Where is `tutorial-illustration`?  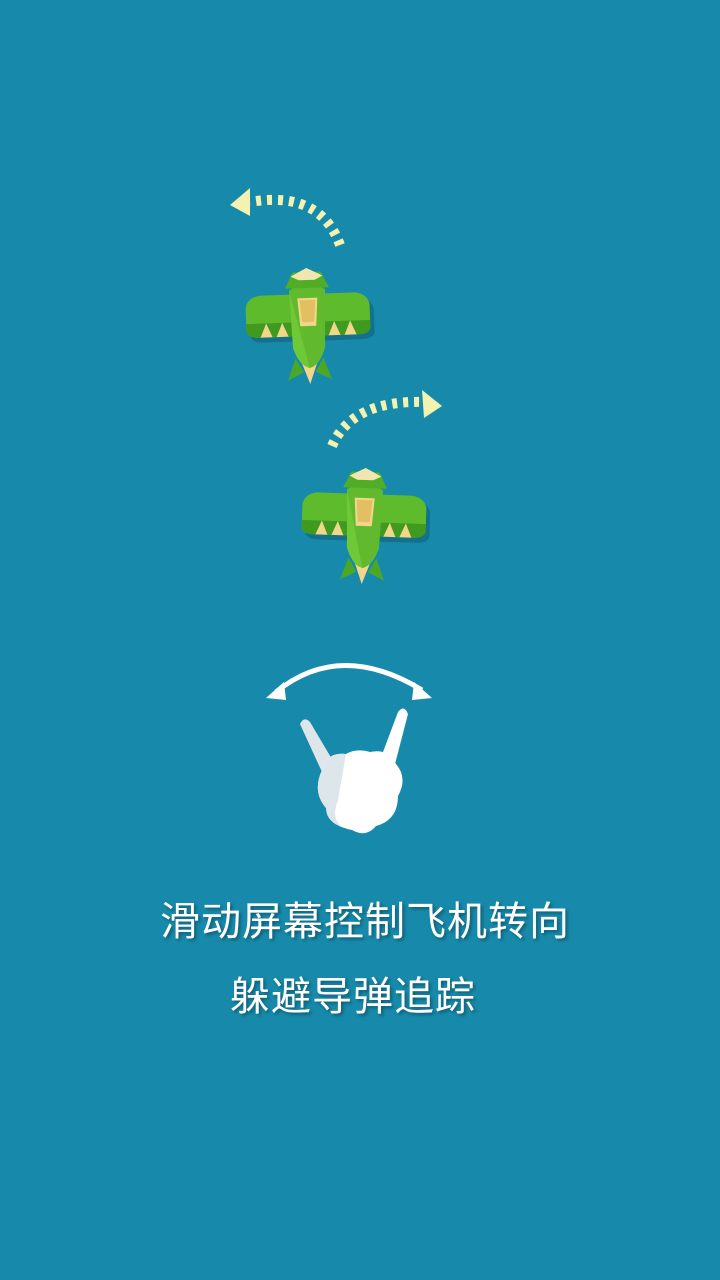 tutorial-illustration is located at coordinates (336, 511).